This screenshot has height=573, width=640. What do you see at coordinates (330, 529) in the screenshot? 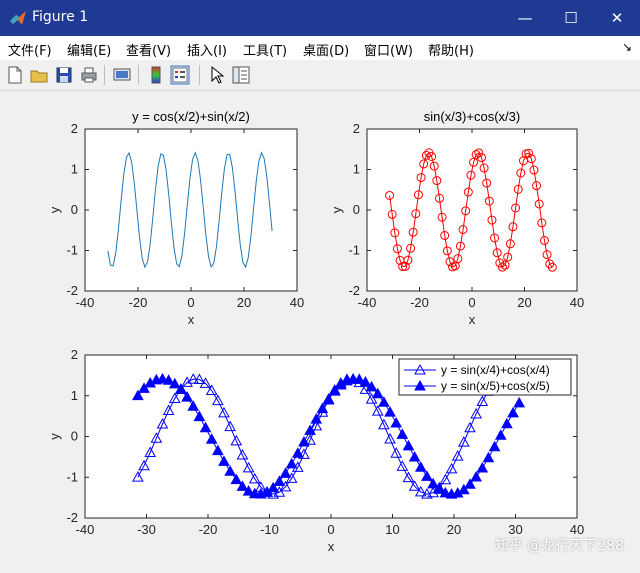
I see `chart3-xtick-label: 0` at bounding box center [330, 529].